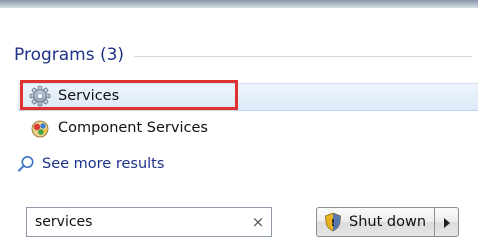 The width and height of the screenshot is (478, 246). I want to click on result-item-label: Component Services, so click(133, 128).